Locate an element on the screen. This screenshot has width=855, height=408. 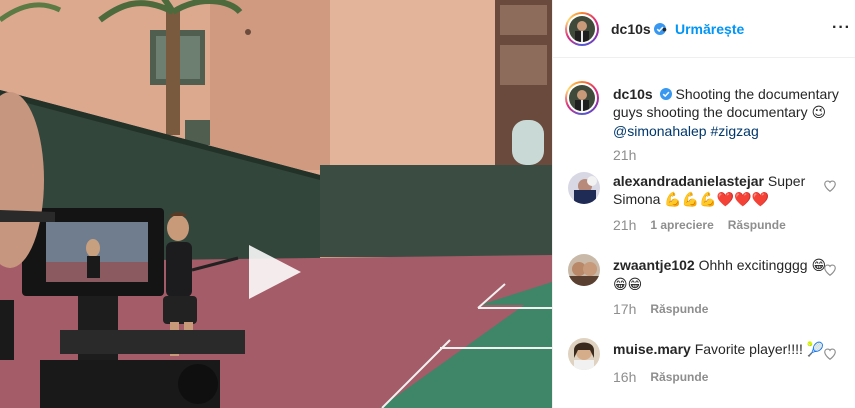
author-username-text: dc10s is located at coordinates (631, 29).